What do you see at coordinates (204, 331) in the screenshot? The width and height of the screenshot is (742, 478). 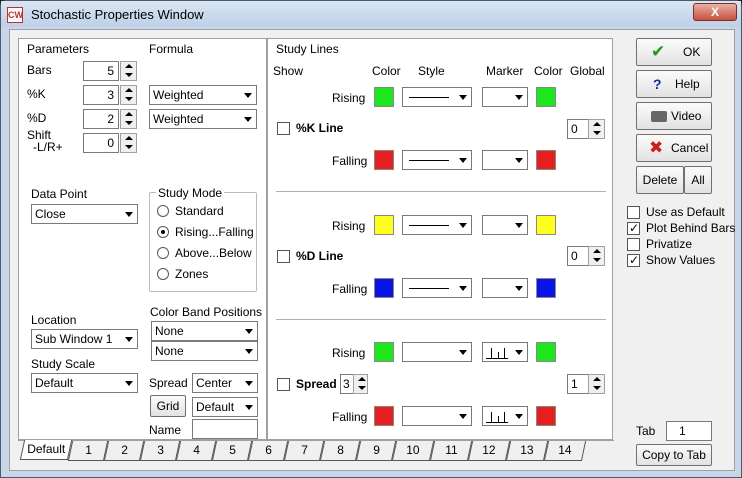 I see `color-band-select-1: None` at bounding box center [204, 331].